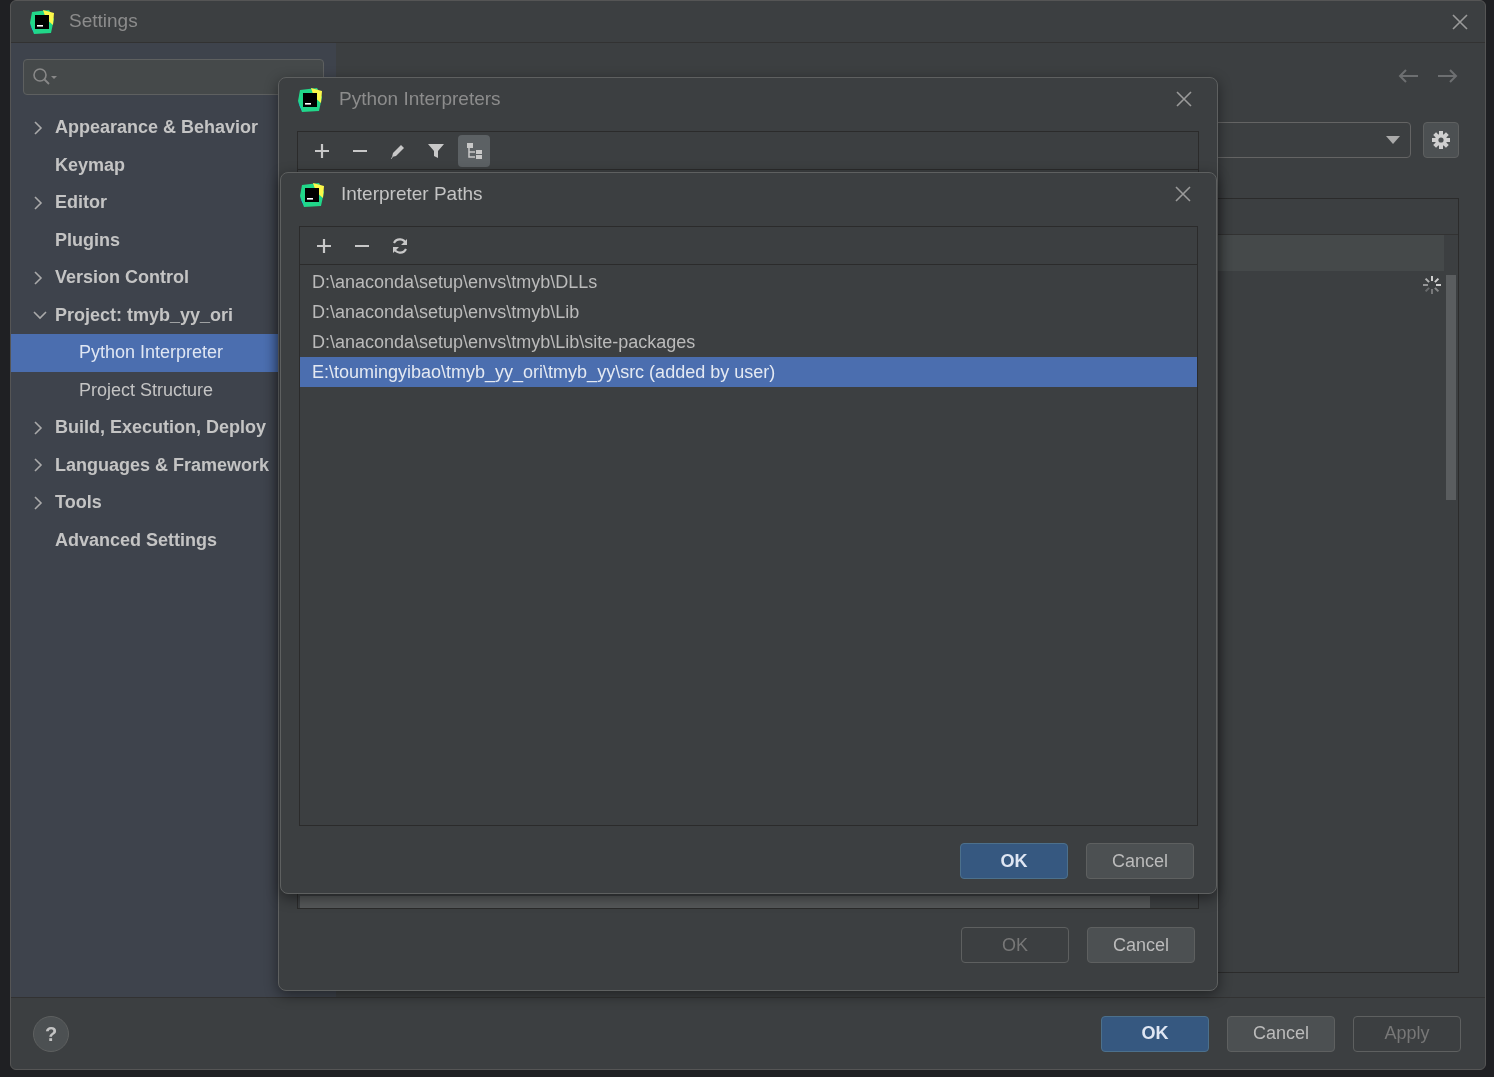 The image size is (1494, 1077). I want to click on filter-icon, so click(436, 150).